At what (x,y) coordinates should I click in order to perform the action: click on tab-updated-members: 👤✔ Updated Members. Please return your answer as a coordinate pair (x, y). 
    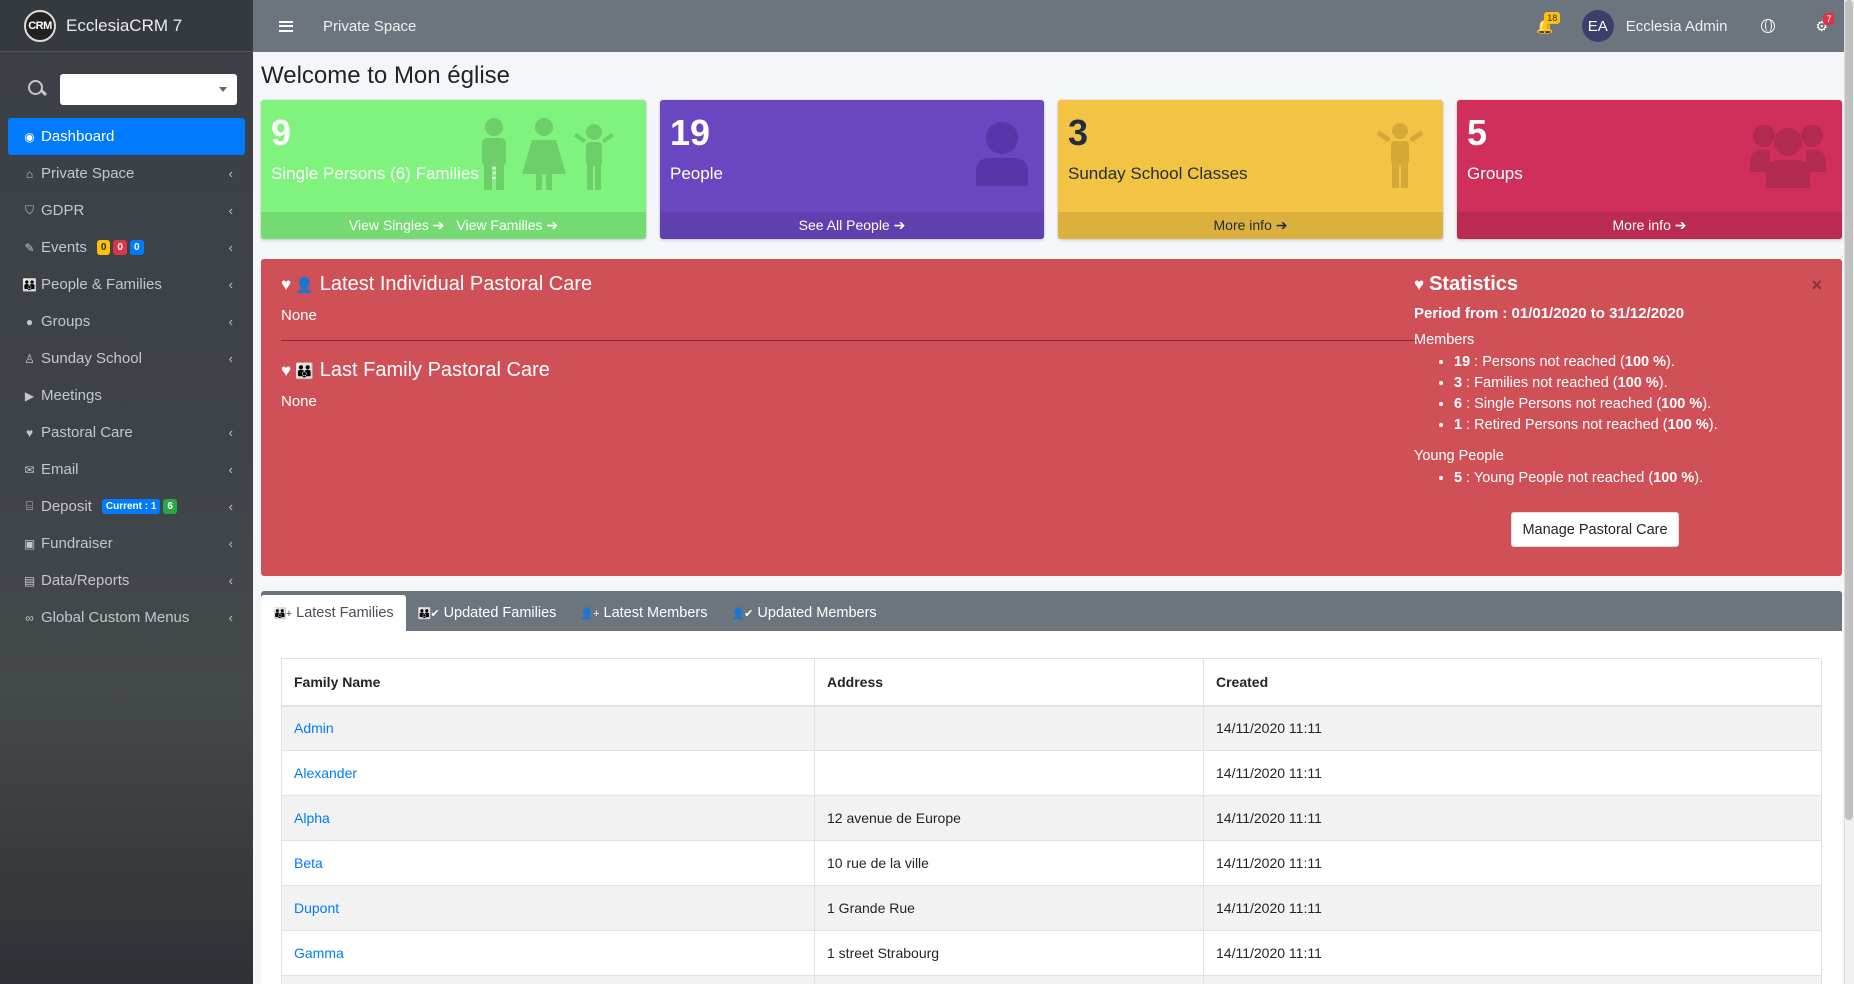
    Looking at the image, I should click on (803, 613).